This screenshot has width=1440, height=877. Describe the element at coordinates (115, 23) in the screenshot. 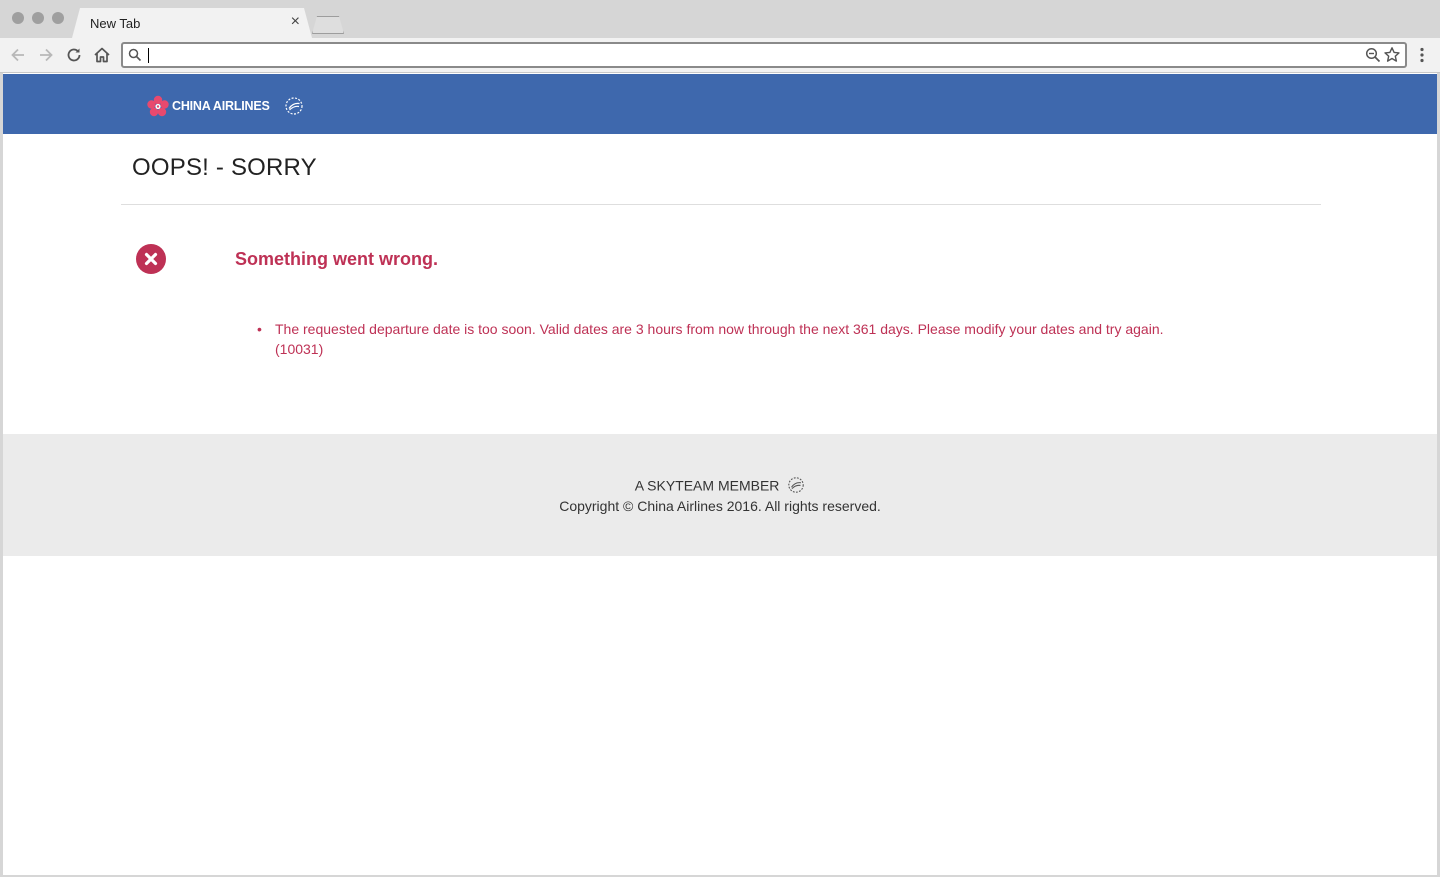

I see `tab-title: New Tab` at that location.